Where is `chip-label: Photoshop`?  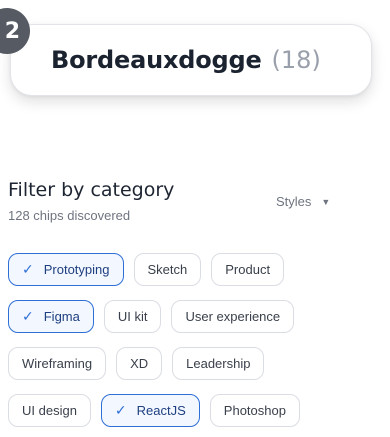 chip-label: Photoshop is located at coordinates (254, 410).